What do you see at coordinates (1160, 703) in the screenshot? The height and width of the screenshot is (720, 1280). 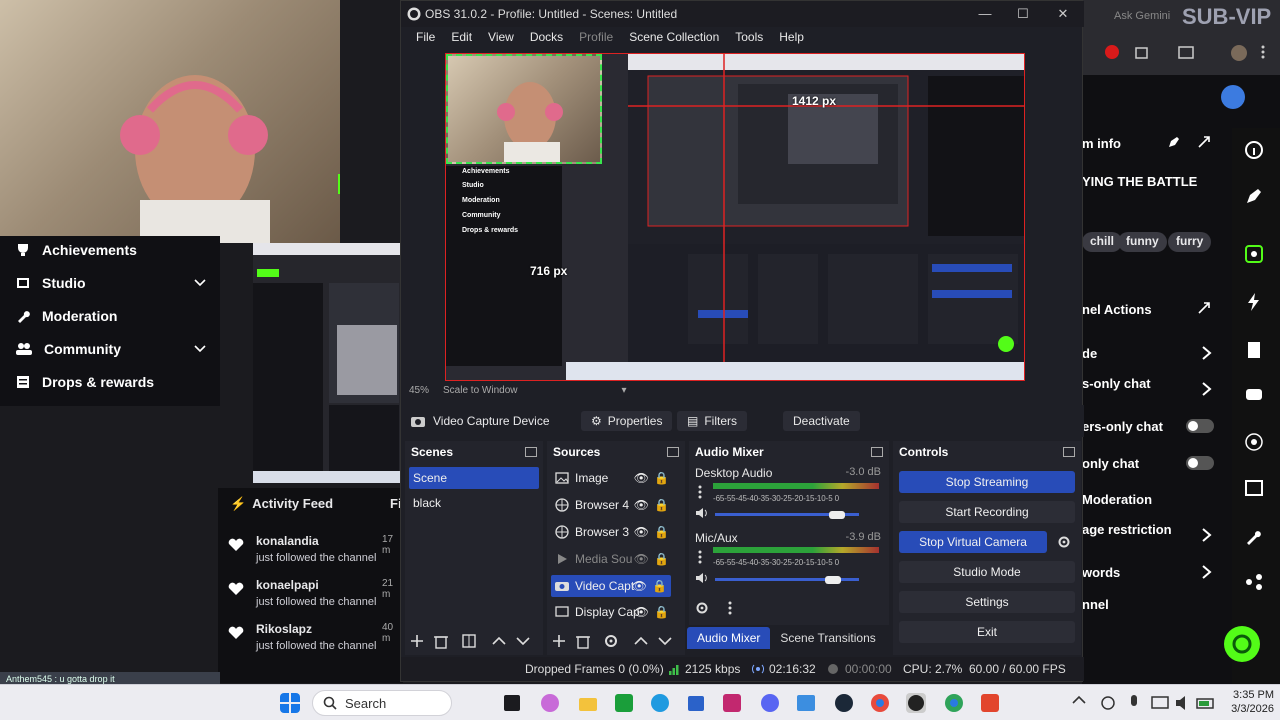 I see `display-icon` at bounding box center [1160, 703].